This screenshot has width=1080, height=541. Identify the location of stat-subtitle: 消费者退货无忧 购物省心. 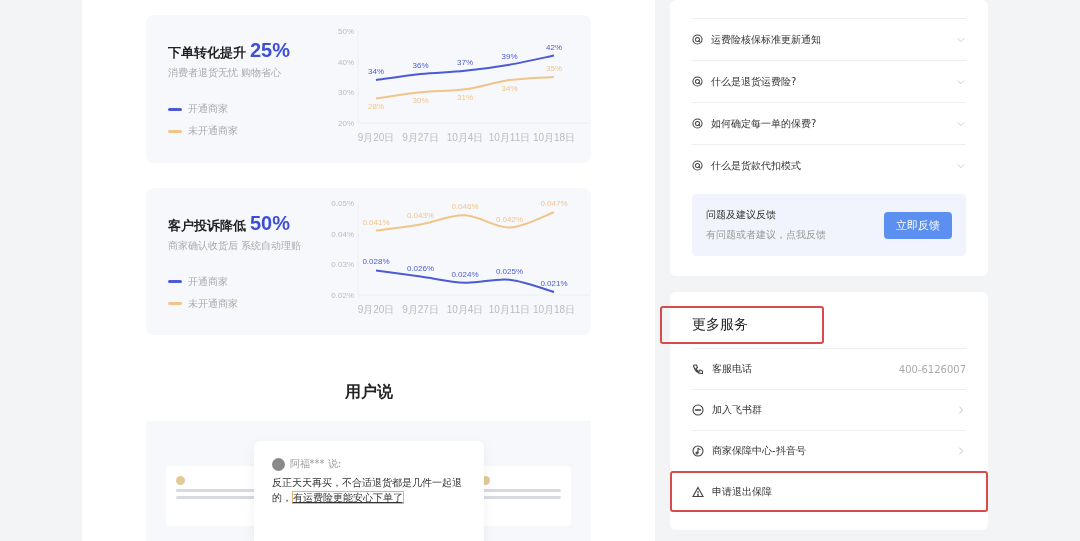
(225, 73).